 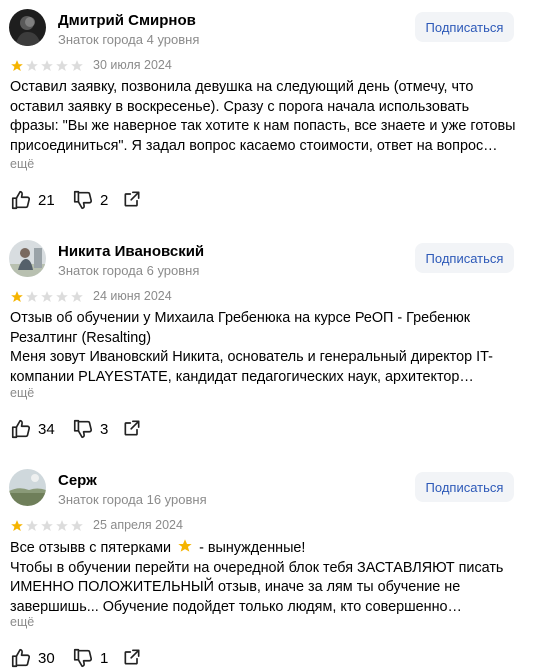 I want to click on author-name: Серж, so click(x=77, y=480).